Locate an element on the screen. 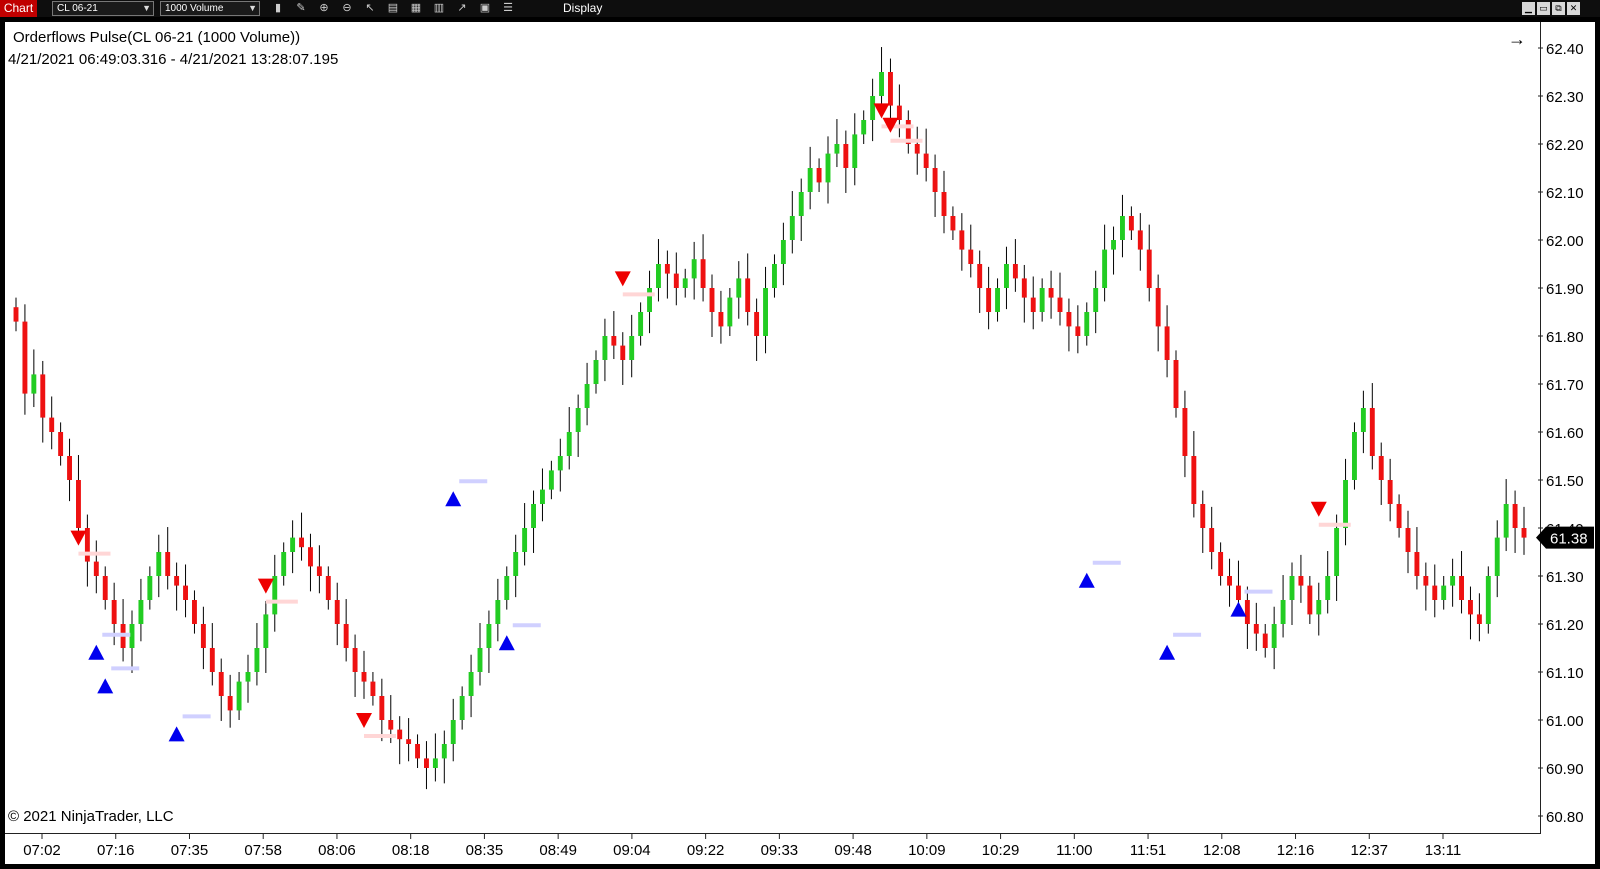 The image size is (1600, 869). y-tick-label: 61.20 is located at coordinates (1565, 625).